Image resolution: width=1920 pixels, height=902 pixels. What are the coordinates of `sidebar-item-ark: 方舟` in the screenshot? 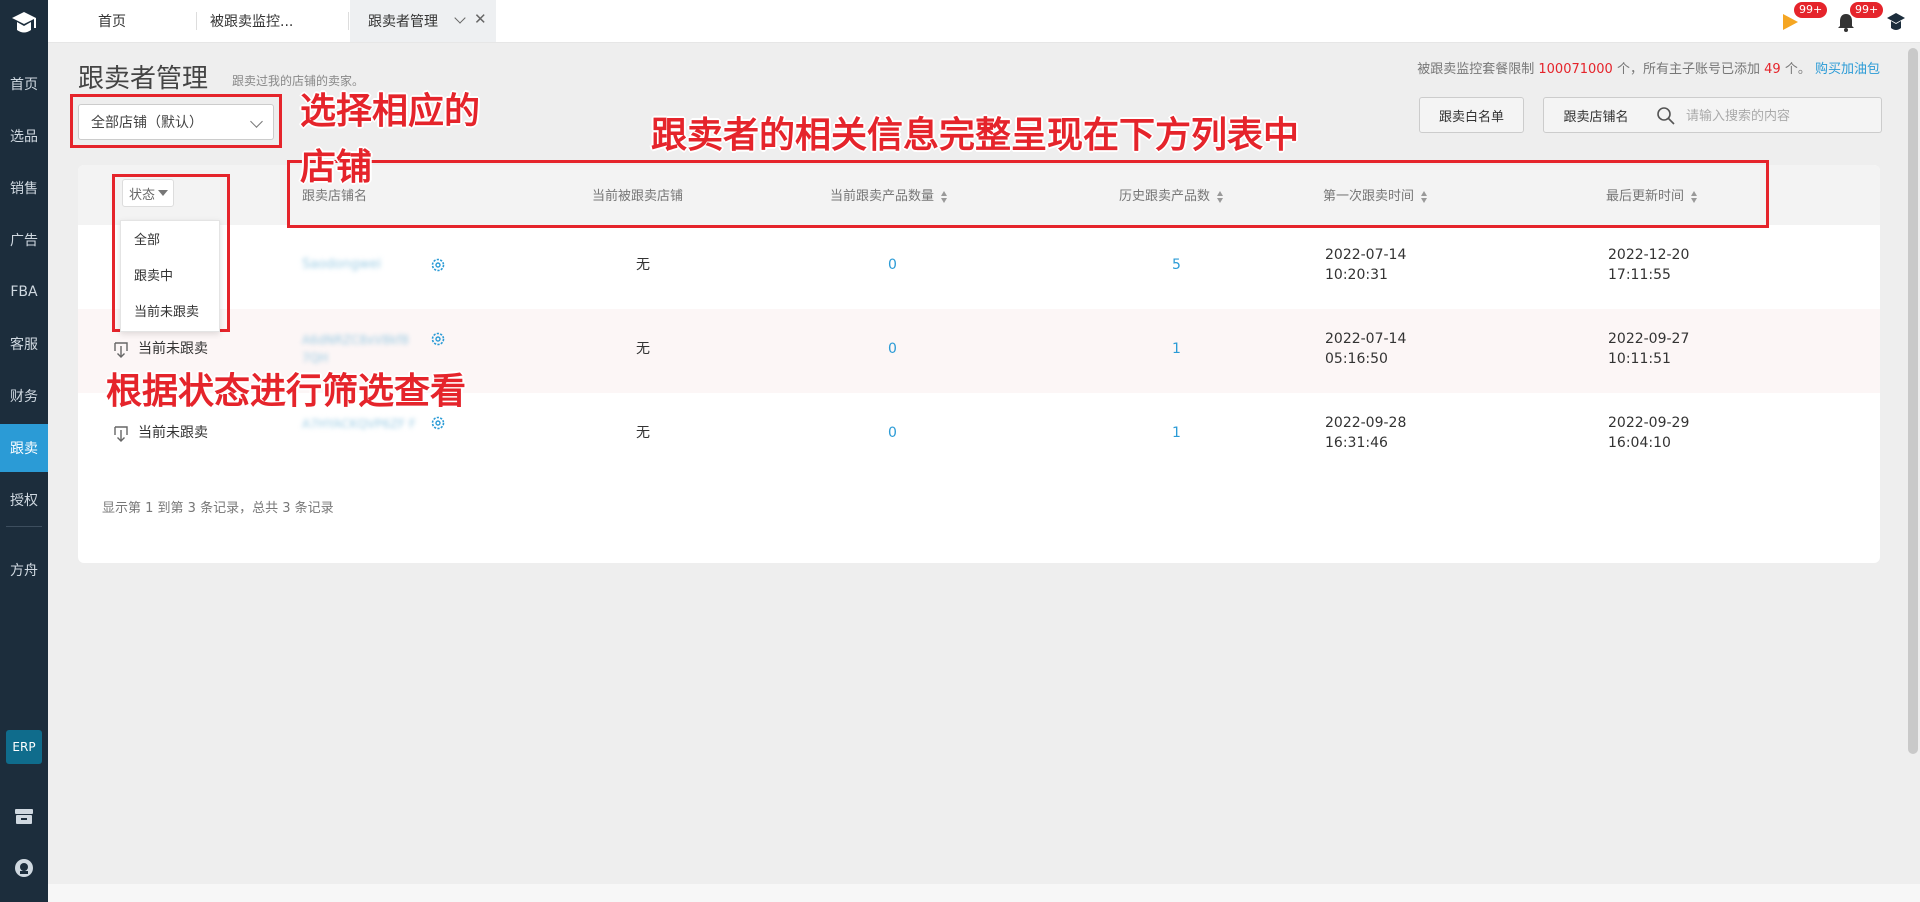 It's located at (24, 570).